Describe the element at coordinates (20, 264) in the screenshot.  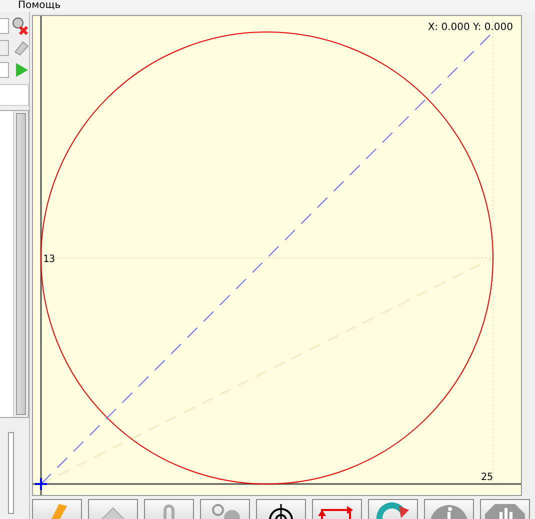
I see `scrollbar` at that location.